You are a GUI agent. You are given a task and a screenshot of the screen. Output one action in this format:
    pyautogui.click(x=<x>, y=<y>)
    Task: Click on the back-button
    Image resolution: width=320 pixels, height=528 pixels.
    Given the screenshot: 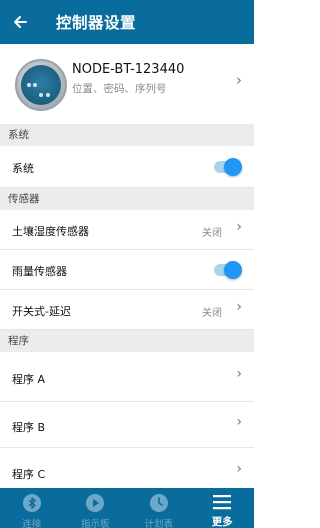 What is the action you would take?
    pyautogui.click(x=20, y=22)
    